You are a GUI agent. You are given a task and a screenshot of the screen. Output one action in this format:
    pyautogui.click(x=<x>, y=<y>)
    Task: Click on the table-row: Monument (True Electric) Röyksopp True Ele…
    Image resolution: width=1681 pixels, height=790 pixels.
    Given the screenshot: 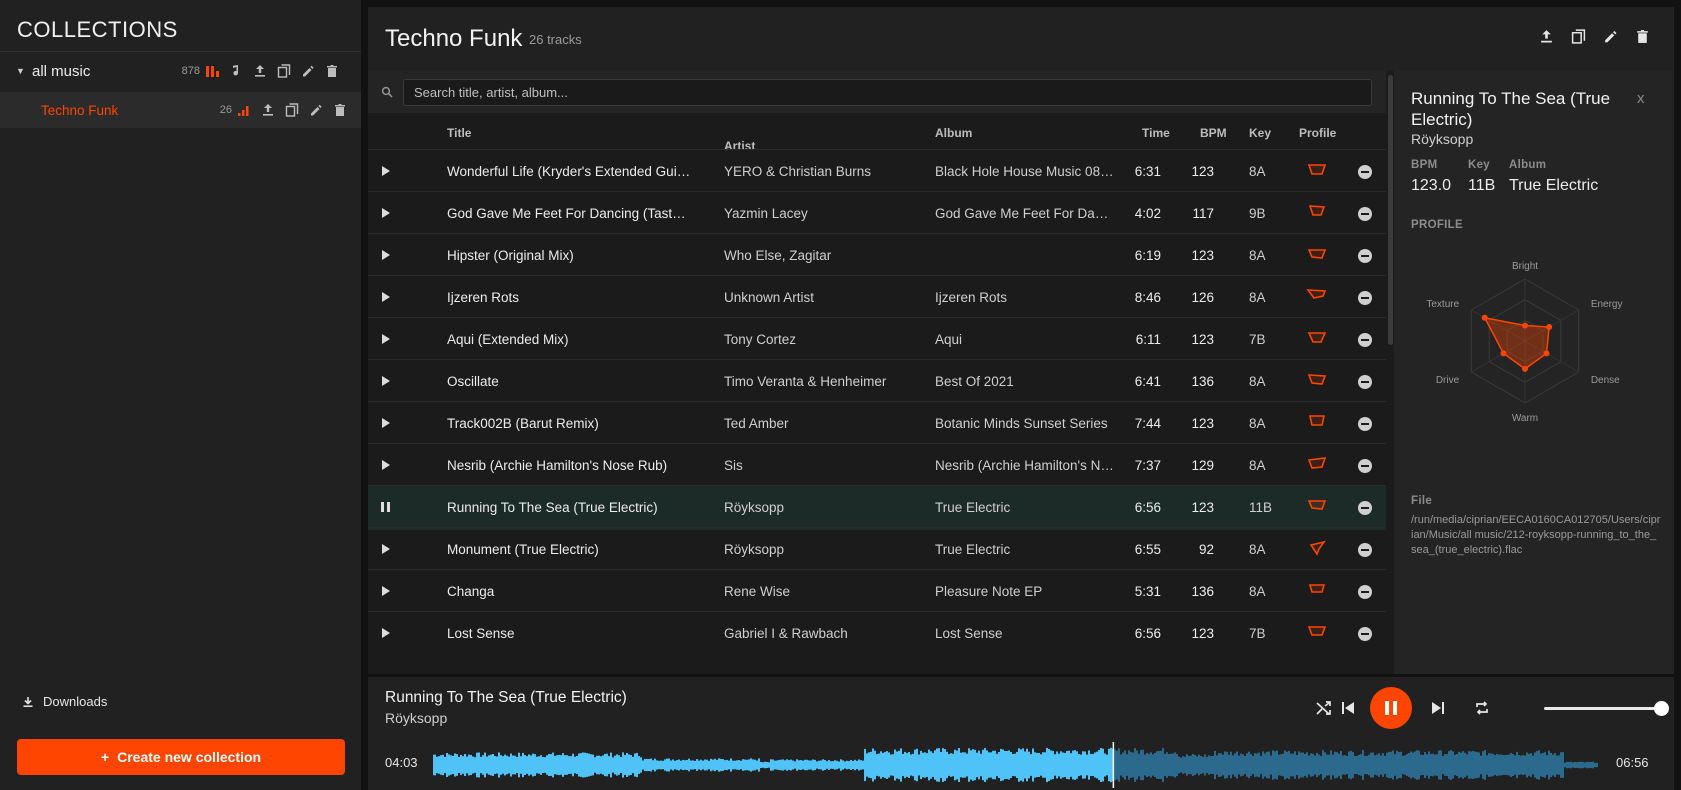 What is the action you would take?
    pyautogui.click(x=877, y=549)
    